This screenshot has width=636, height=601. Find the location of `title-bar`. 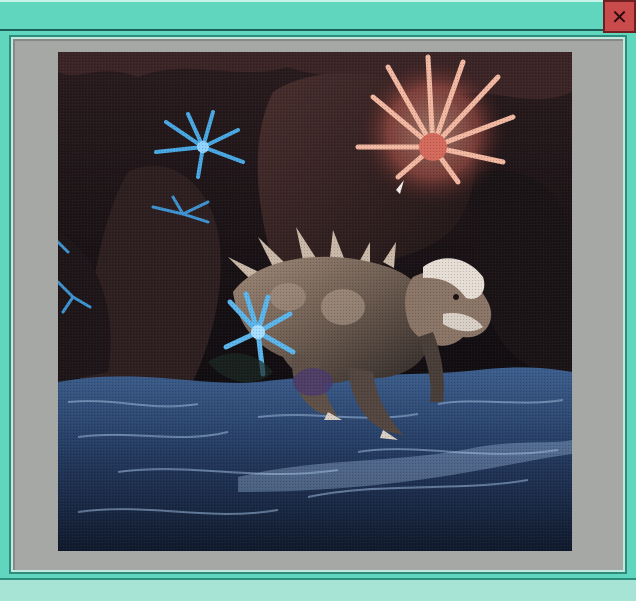

title-bar is located at coordinates (318, 15).